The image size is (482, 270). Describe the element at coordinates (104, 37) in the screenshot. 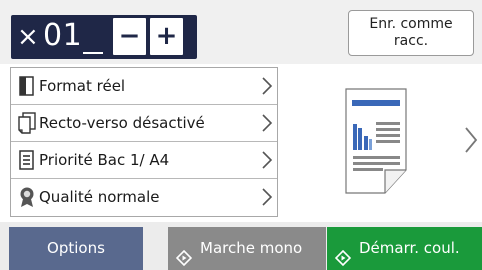

I see `copy-count-control: × 01 − +` at that location.